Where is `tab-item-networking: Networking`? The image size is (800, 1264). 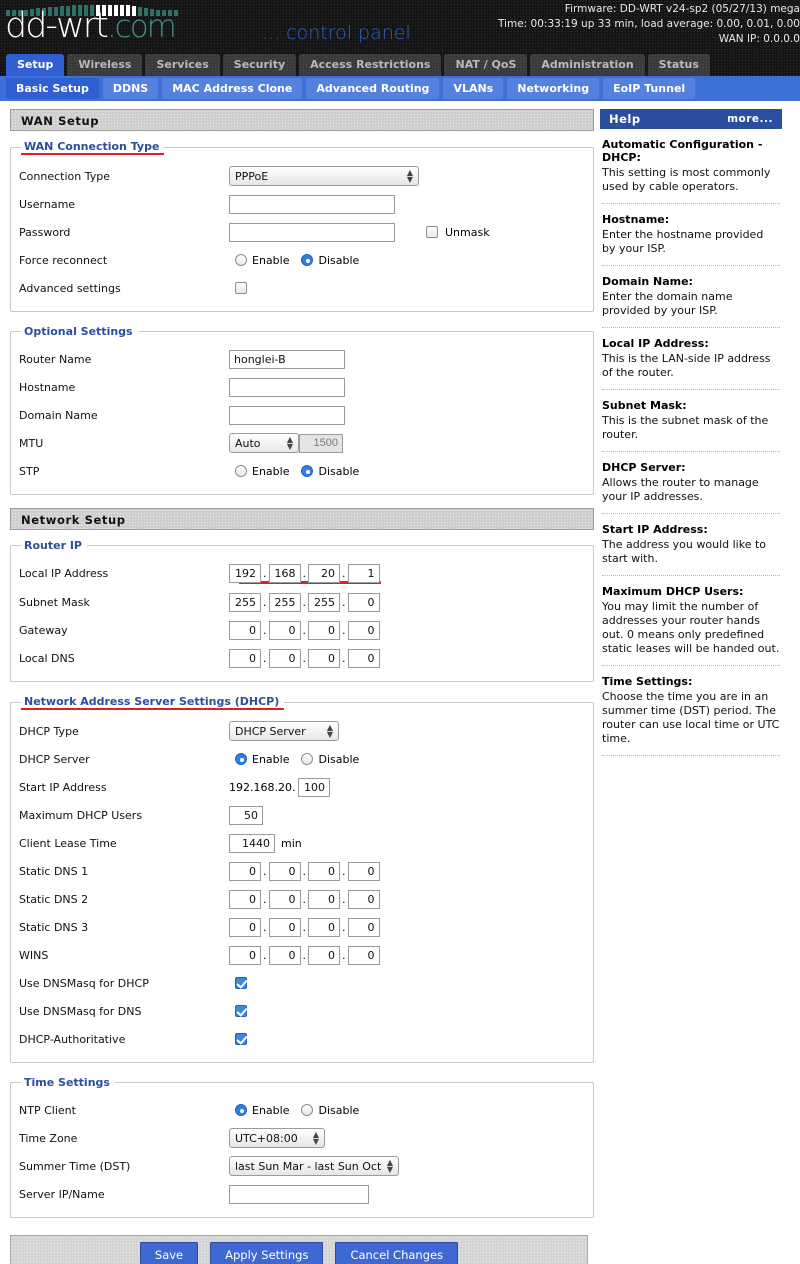
tab-item-networking: Networking is located at coordinates (553, 88).